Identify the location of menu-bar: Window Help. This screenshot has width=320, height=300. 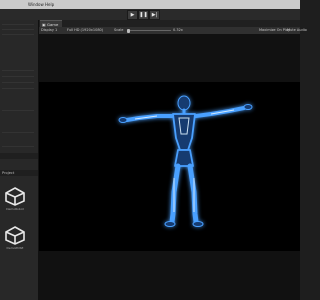
(150, 4).